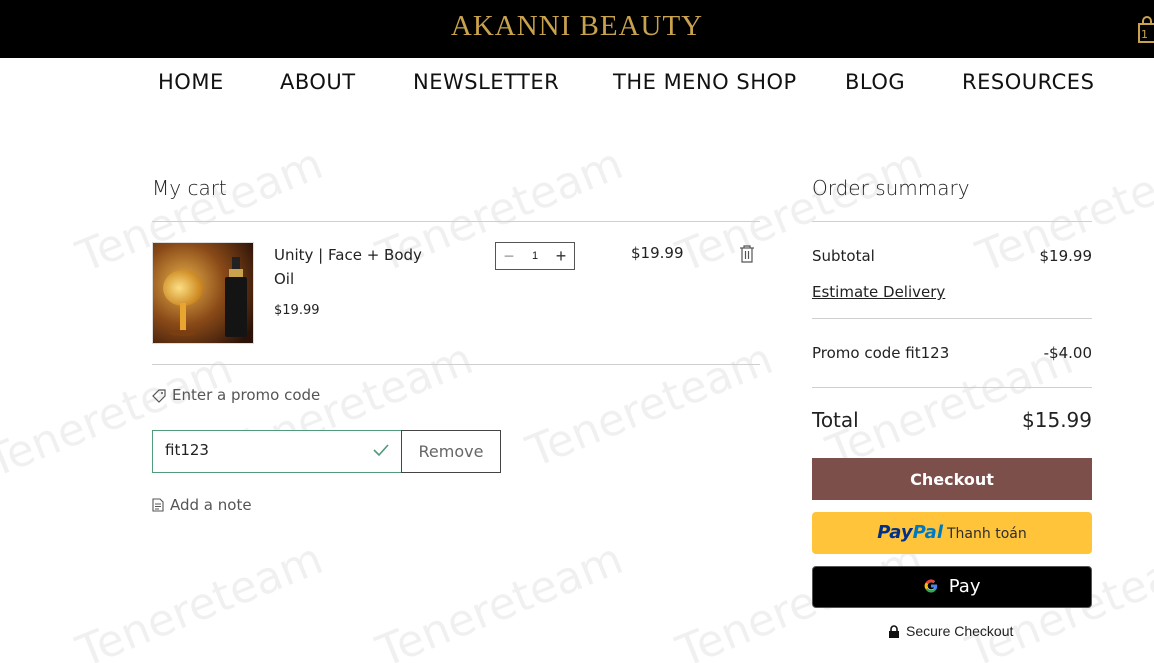 This screenshot has width=1154, height=663. I want to click on checkout-button: Checkout, so click(952, 479).